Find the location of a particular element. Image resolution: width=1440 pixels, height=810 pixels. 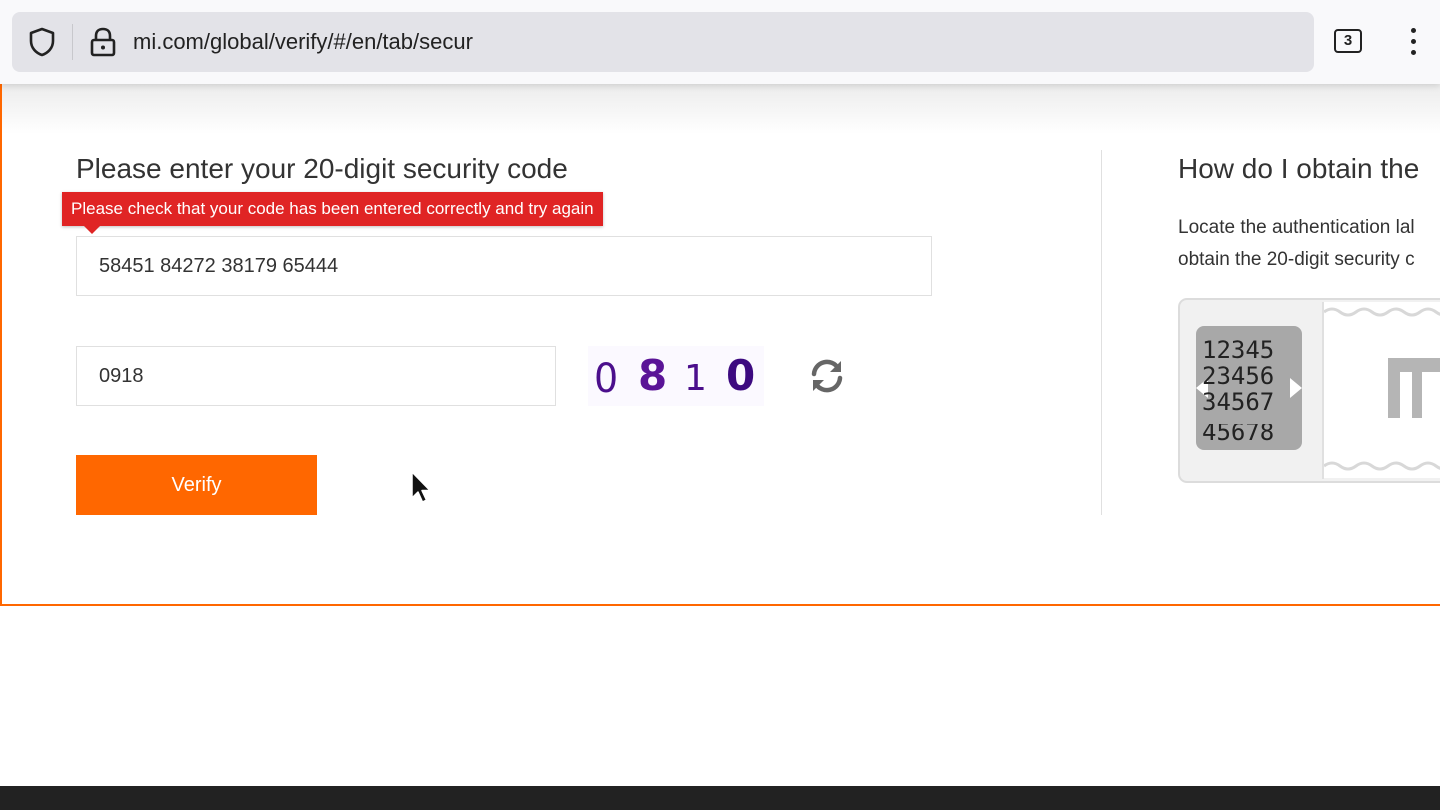

column-divider is located at coordinates (1101, 332).